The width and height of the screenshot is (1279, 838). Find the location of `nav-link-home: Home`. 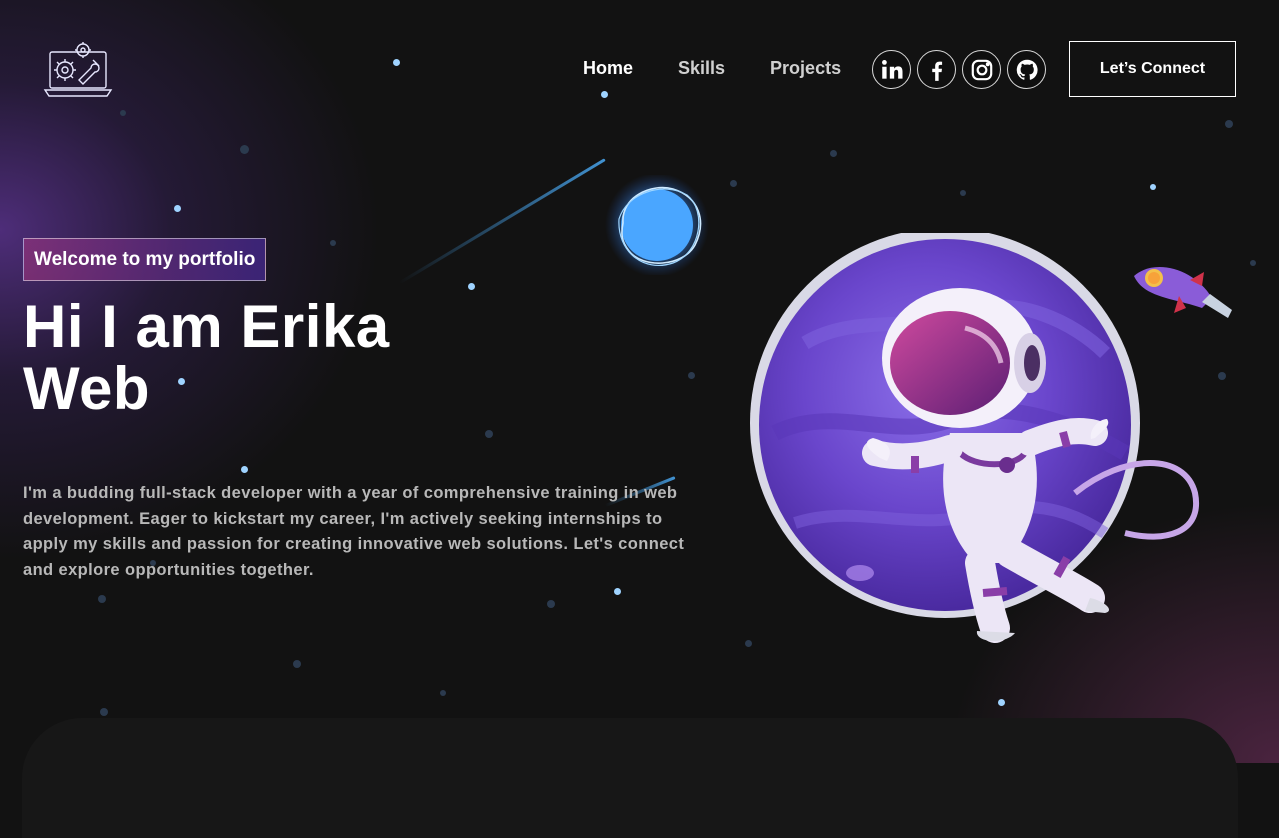

nav-link-home: Home is located at coordinates (608, 68).